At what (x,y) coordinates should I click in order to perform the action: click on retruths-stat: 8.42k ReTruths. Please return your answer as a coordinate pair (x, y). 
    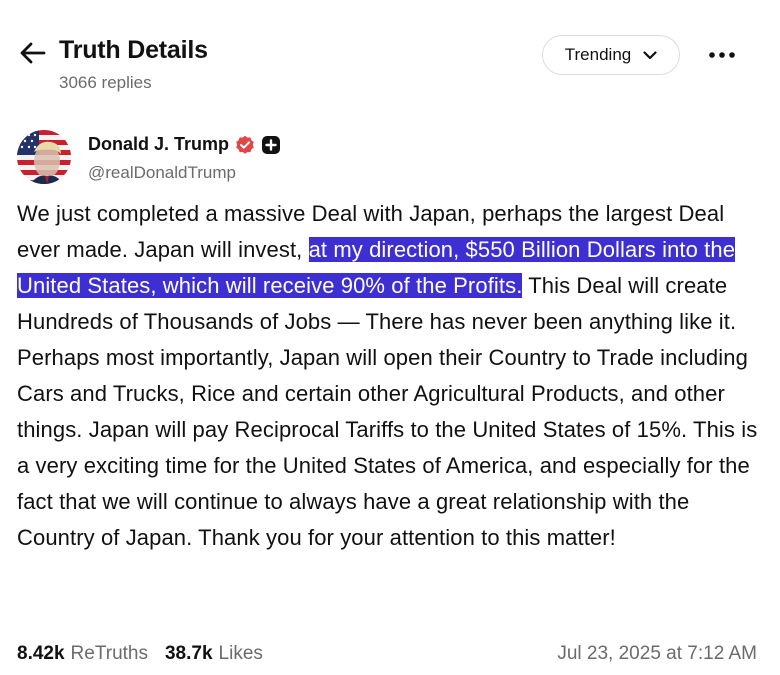
    Looking at the image, I should click on (82, 654).